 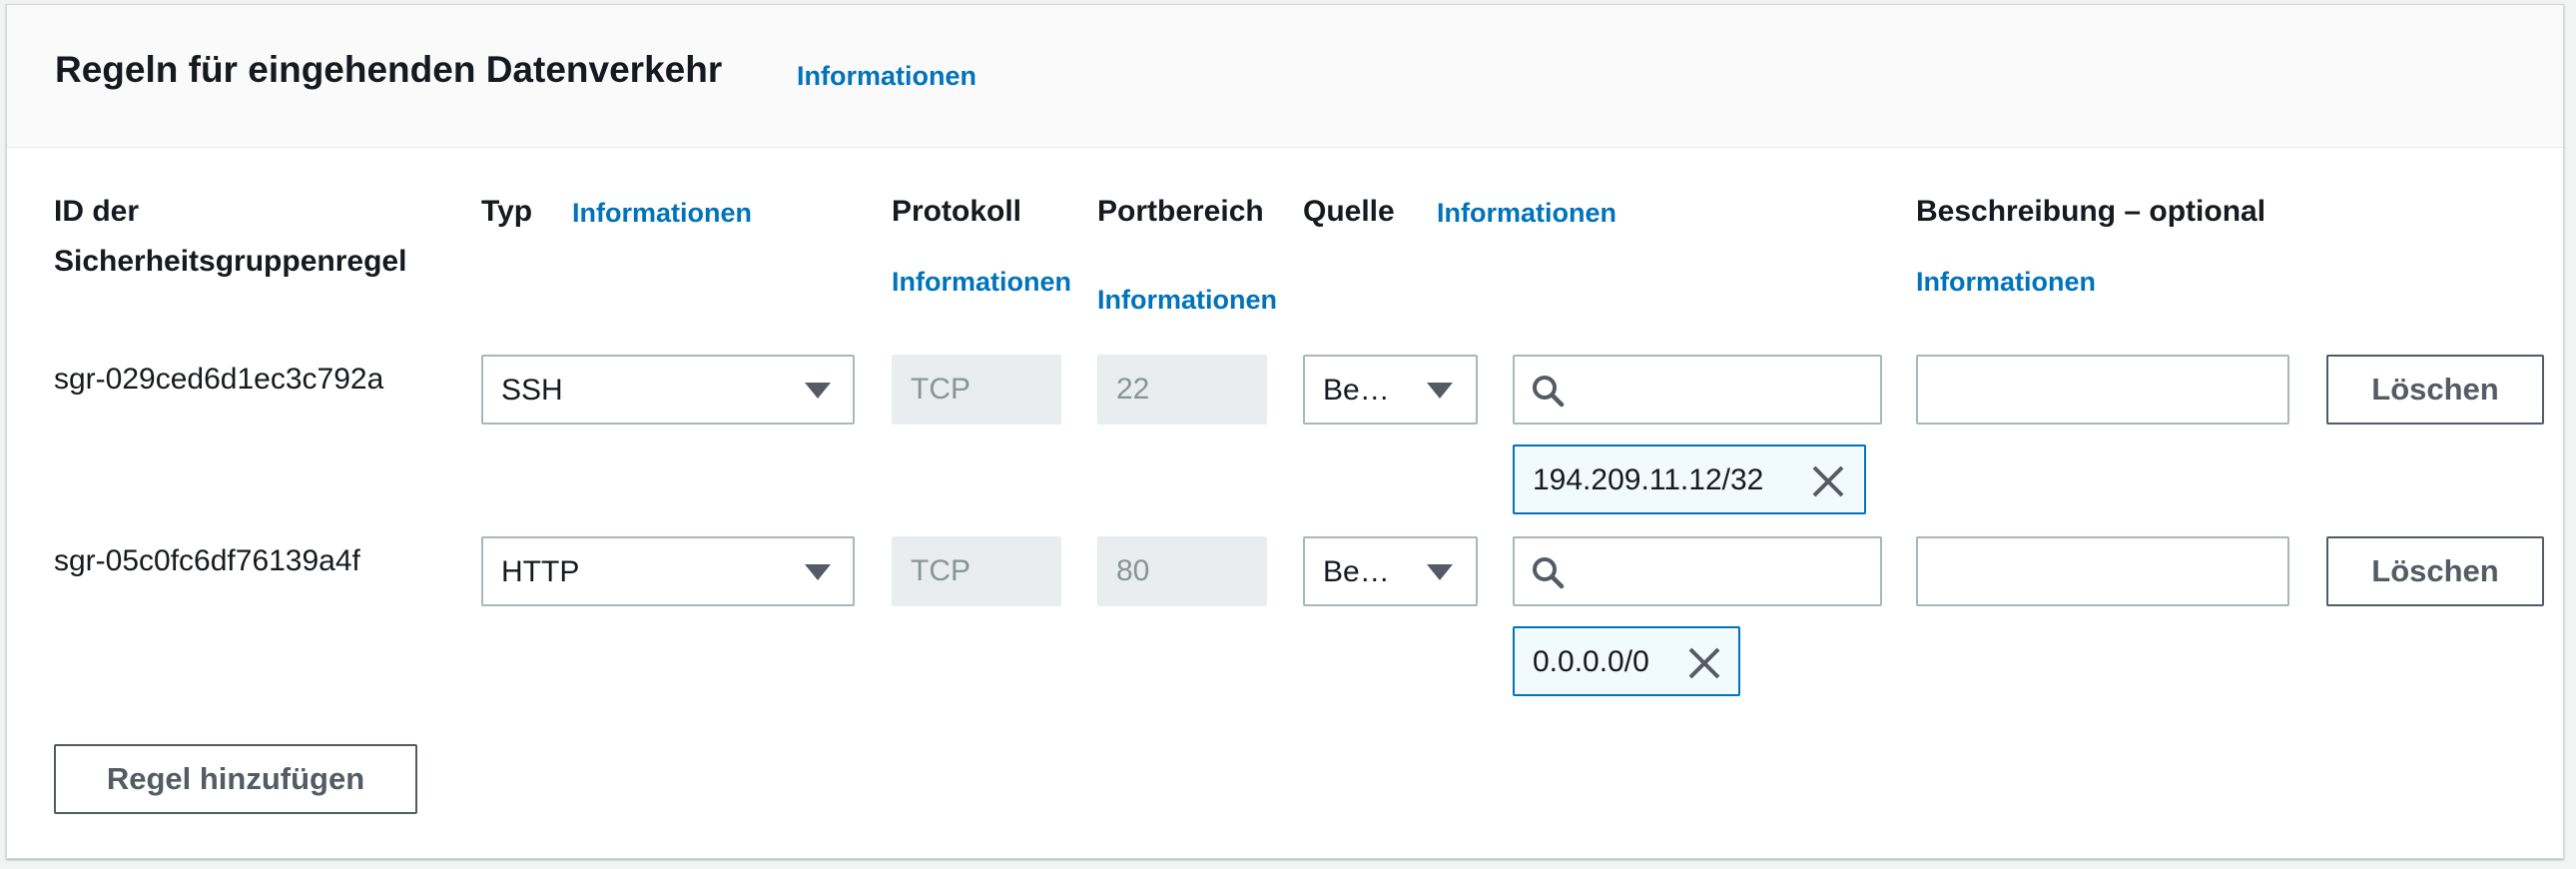 I want to click on port-info-link: Informationen, so click(x=1187, y=300).